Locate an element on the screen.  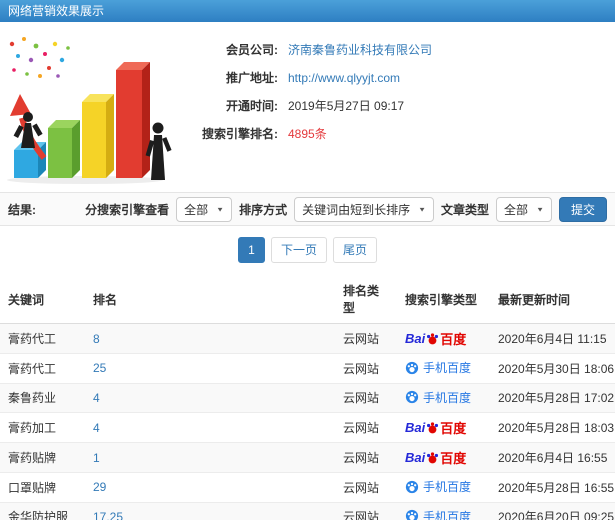
table-row: 膏药贴牌 1 云网站 Bai 百度 2020年6月4日 16:55 is located at coordinates (307, 457).